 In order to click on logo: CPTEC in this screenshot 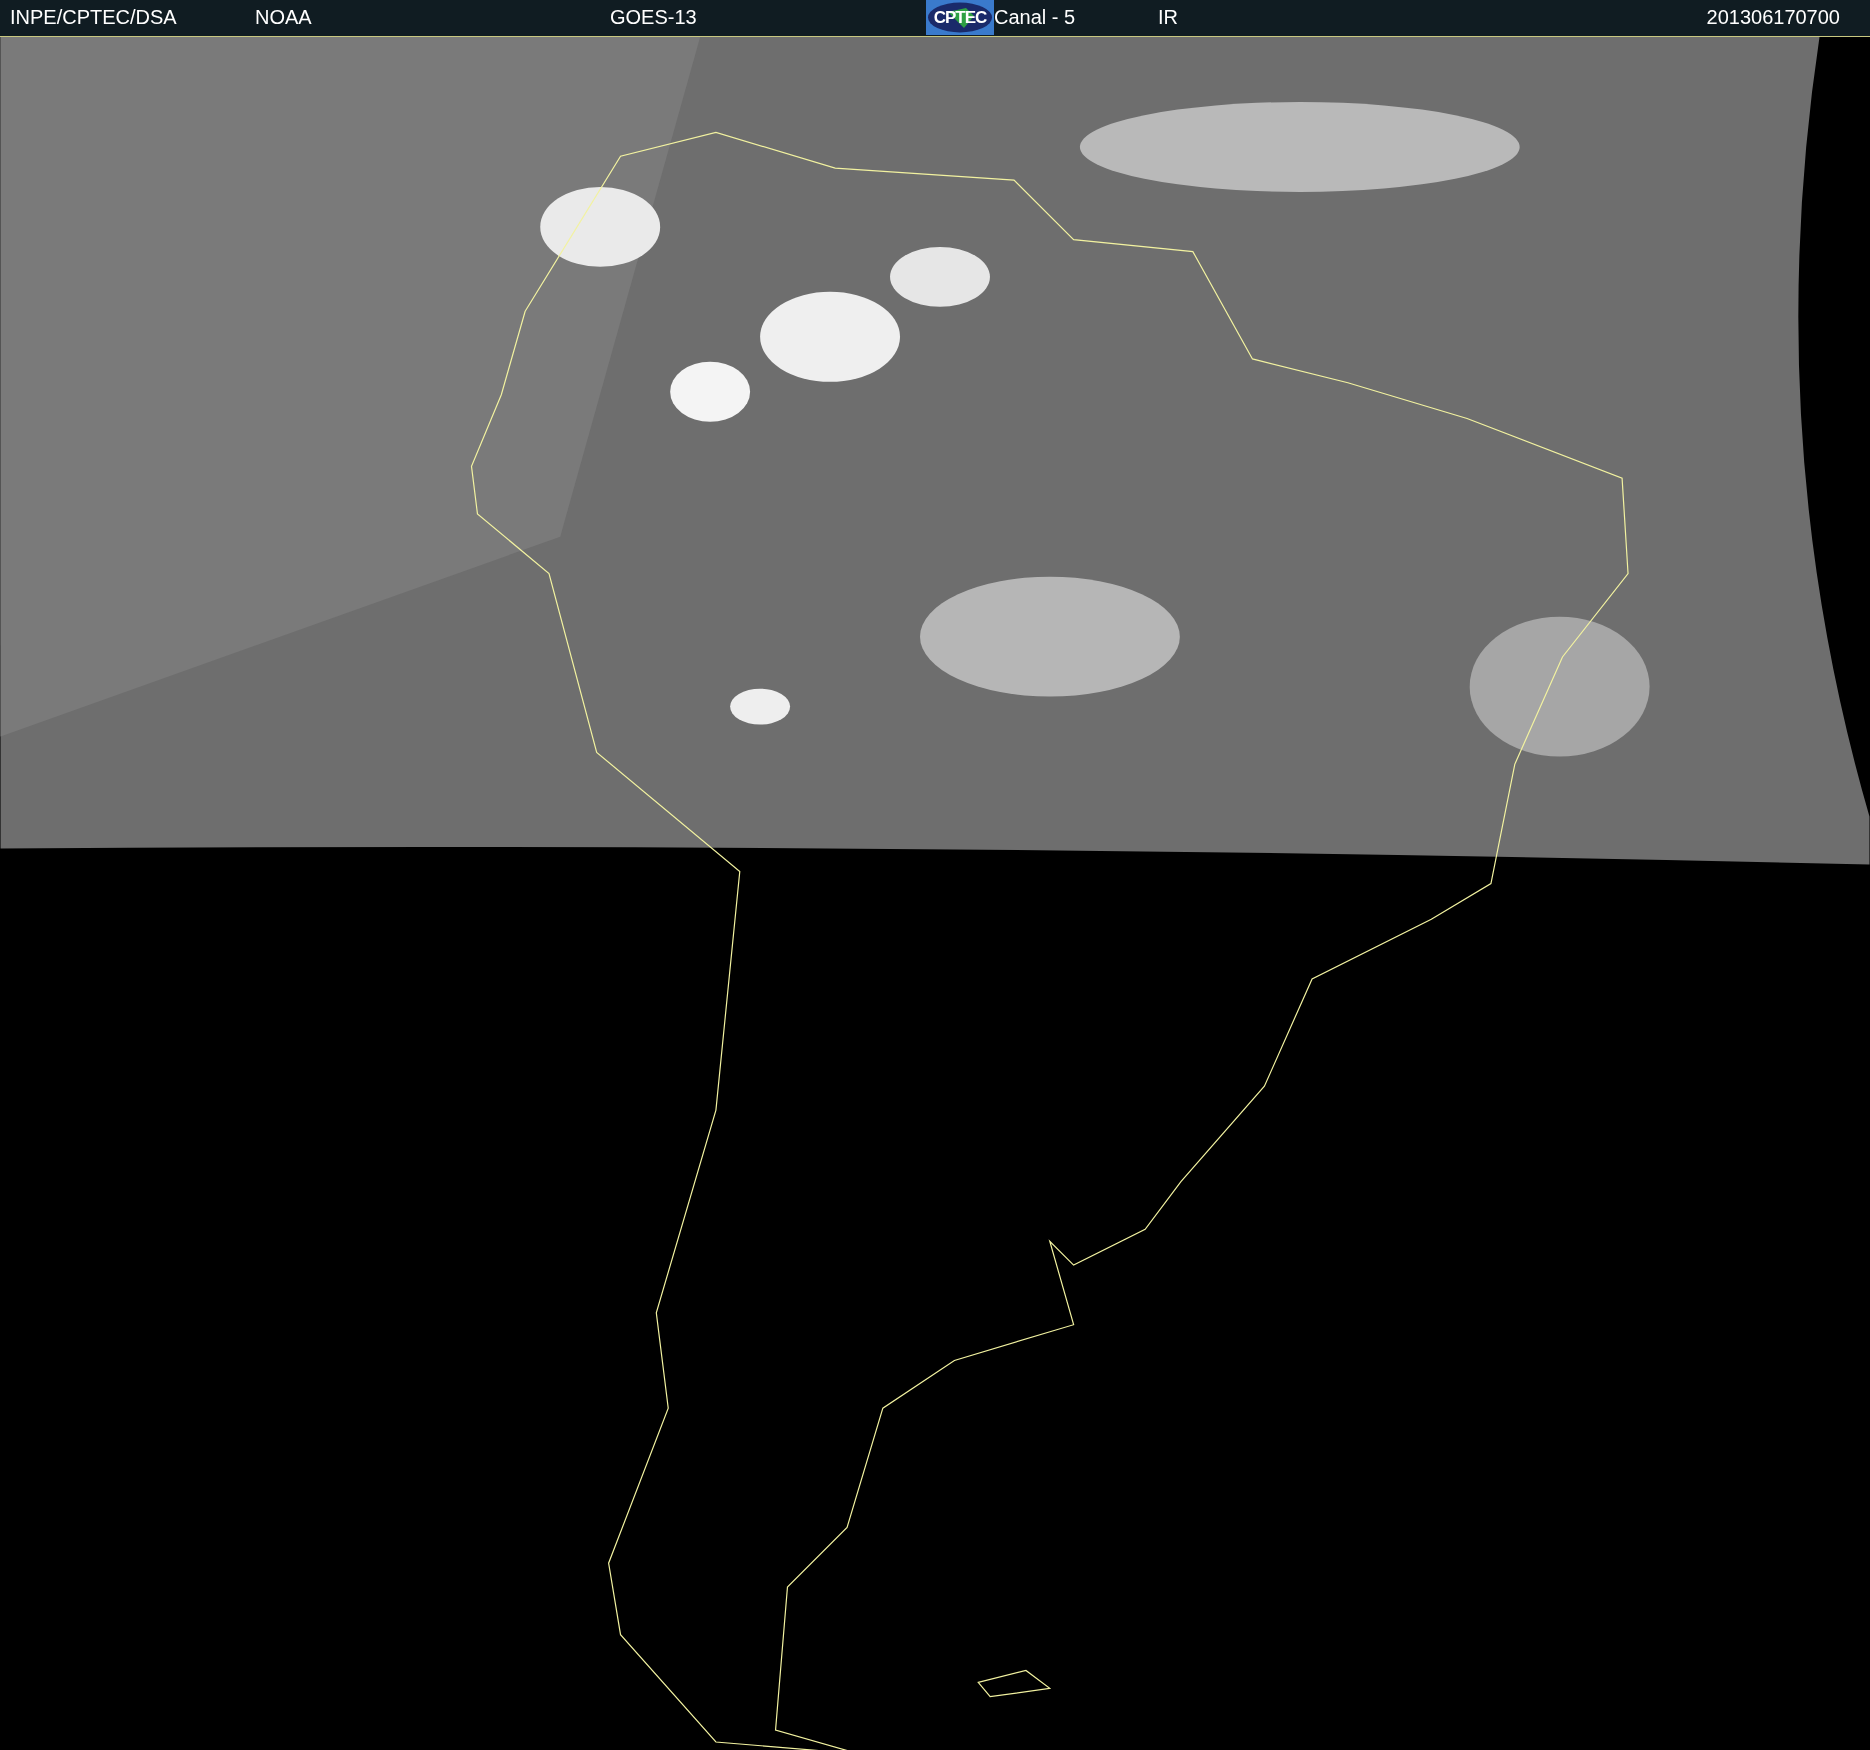, I will do `click(960, 18)`.